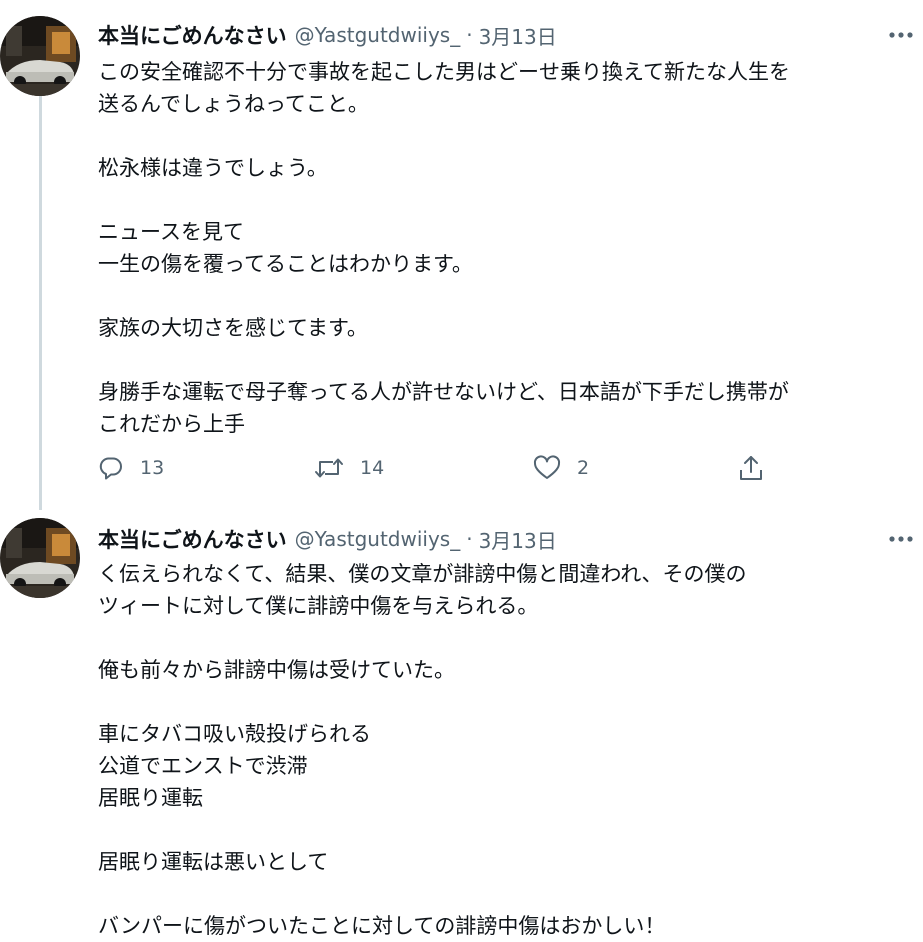  What do you see at coordinates (349, 468) in the screenshot?
I see `retweet-button: 14` at bounding box center [349, 468].